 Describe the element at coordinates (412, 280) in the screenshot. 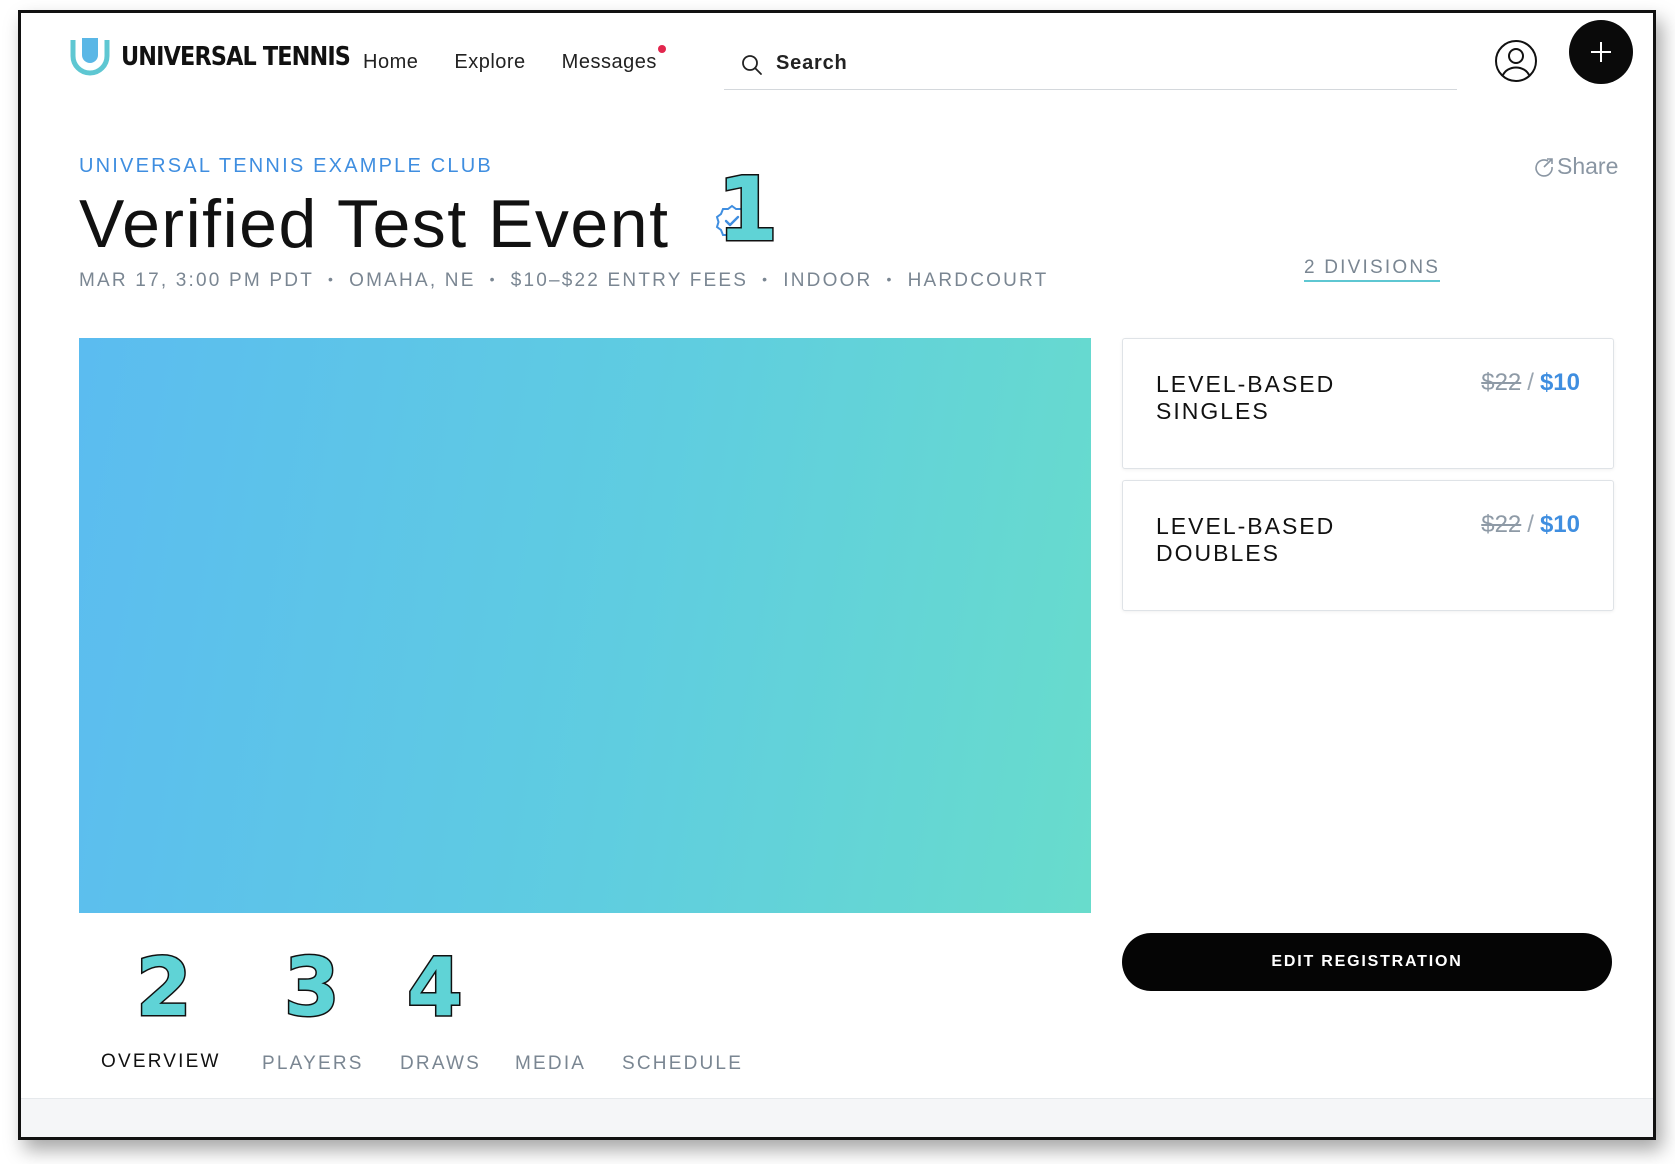

I see `event-location: OMAHA, NE` at that location.